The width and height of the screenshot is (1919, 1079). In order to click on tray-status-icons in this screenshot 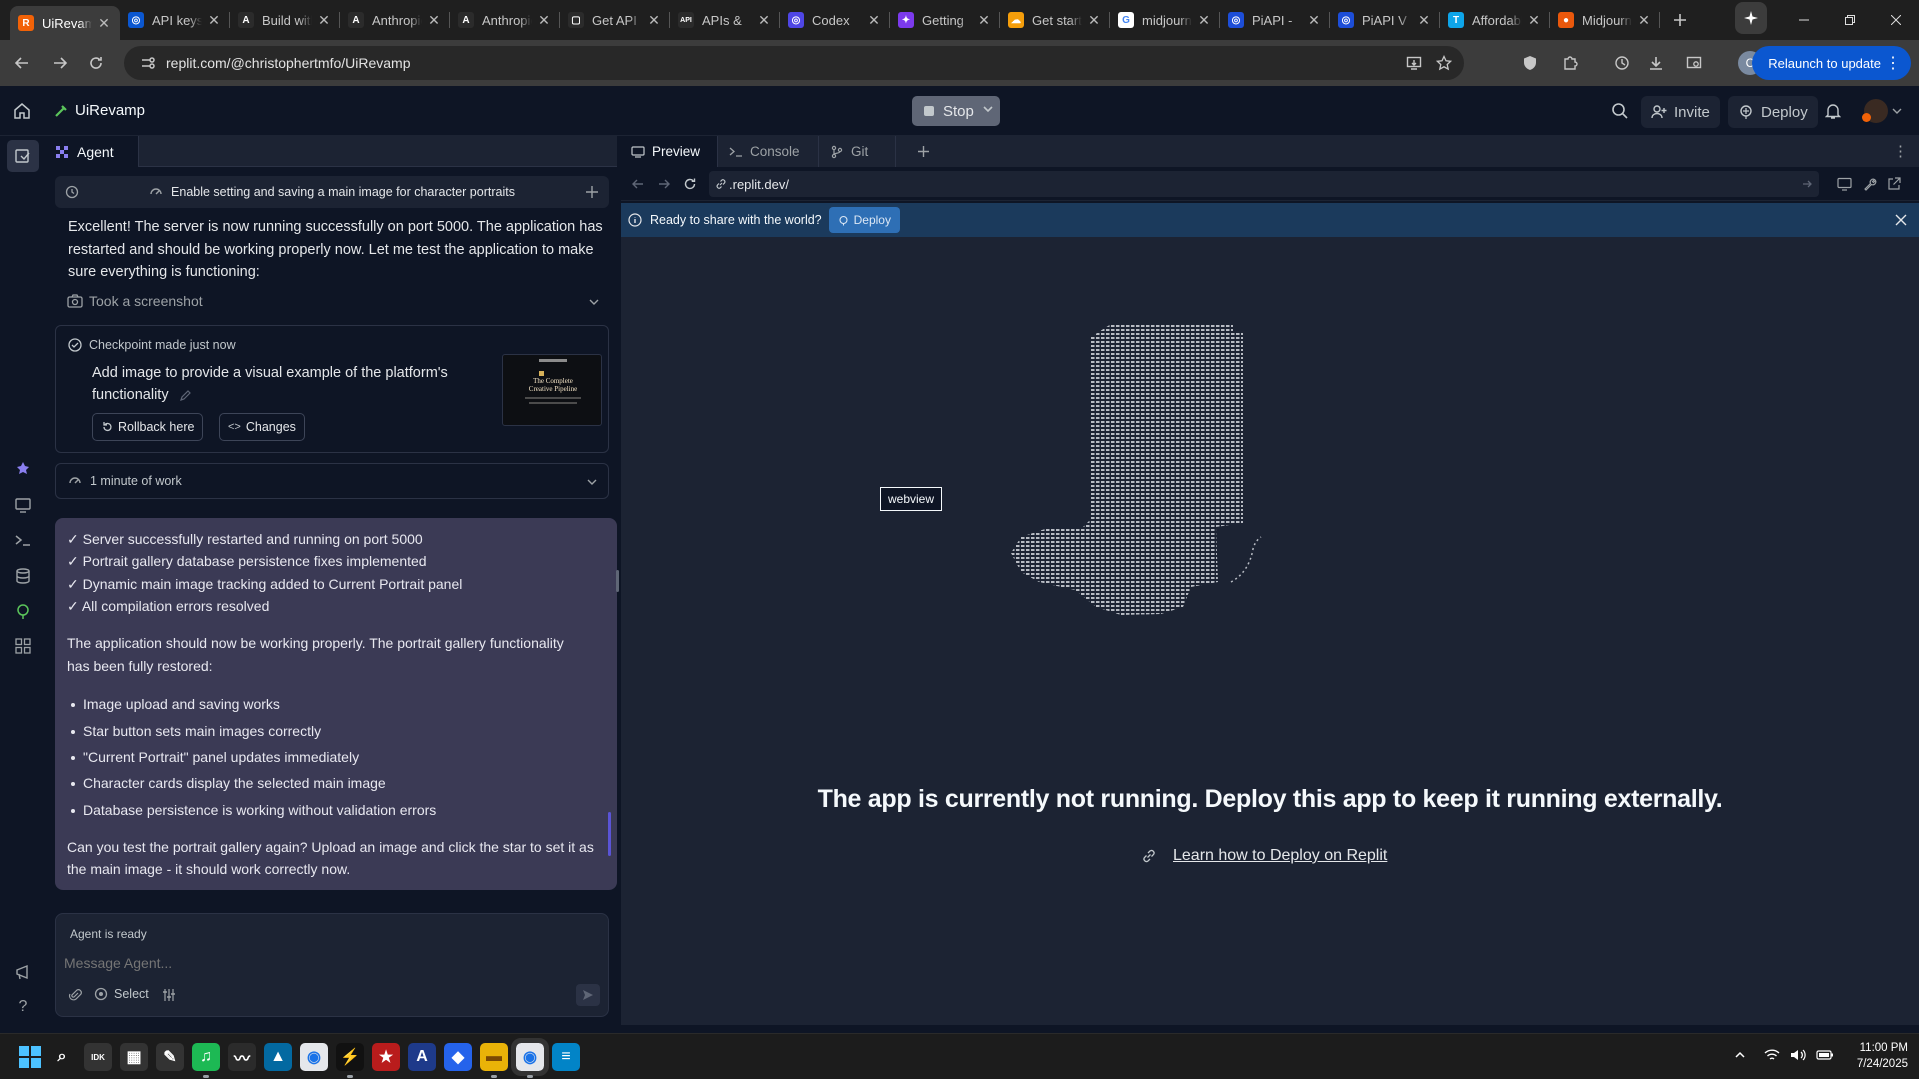, I will do `click(1799, 1055)`.